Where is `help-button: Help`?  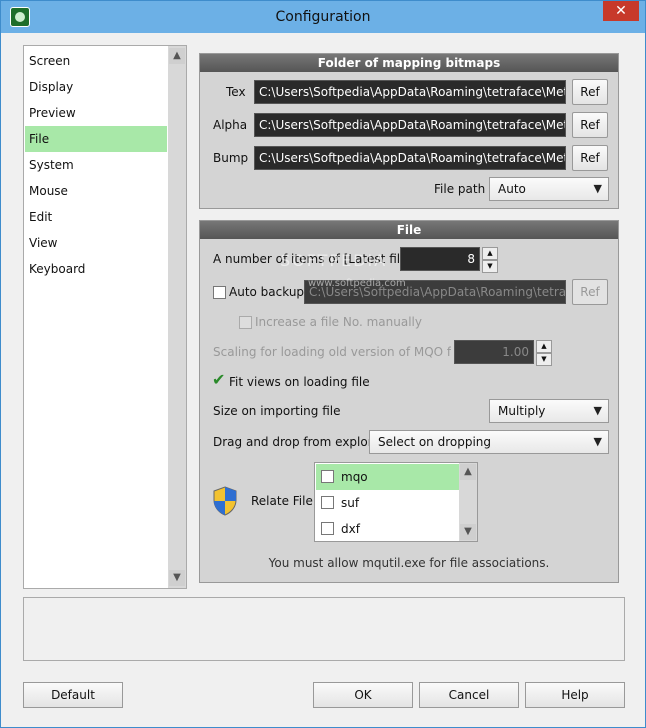 help-button: Help is located at coordinates (575, 695).